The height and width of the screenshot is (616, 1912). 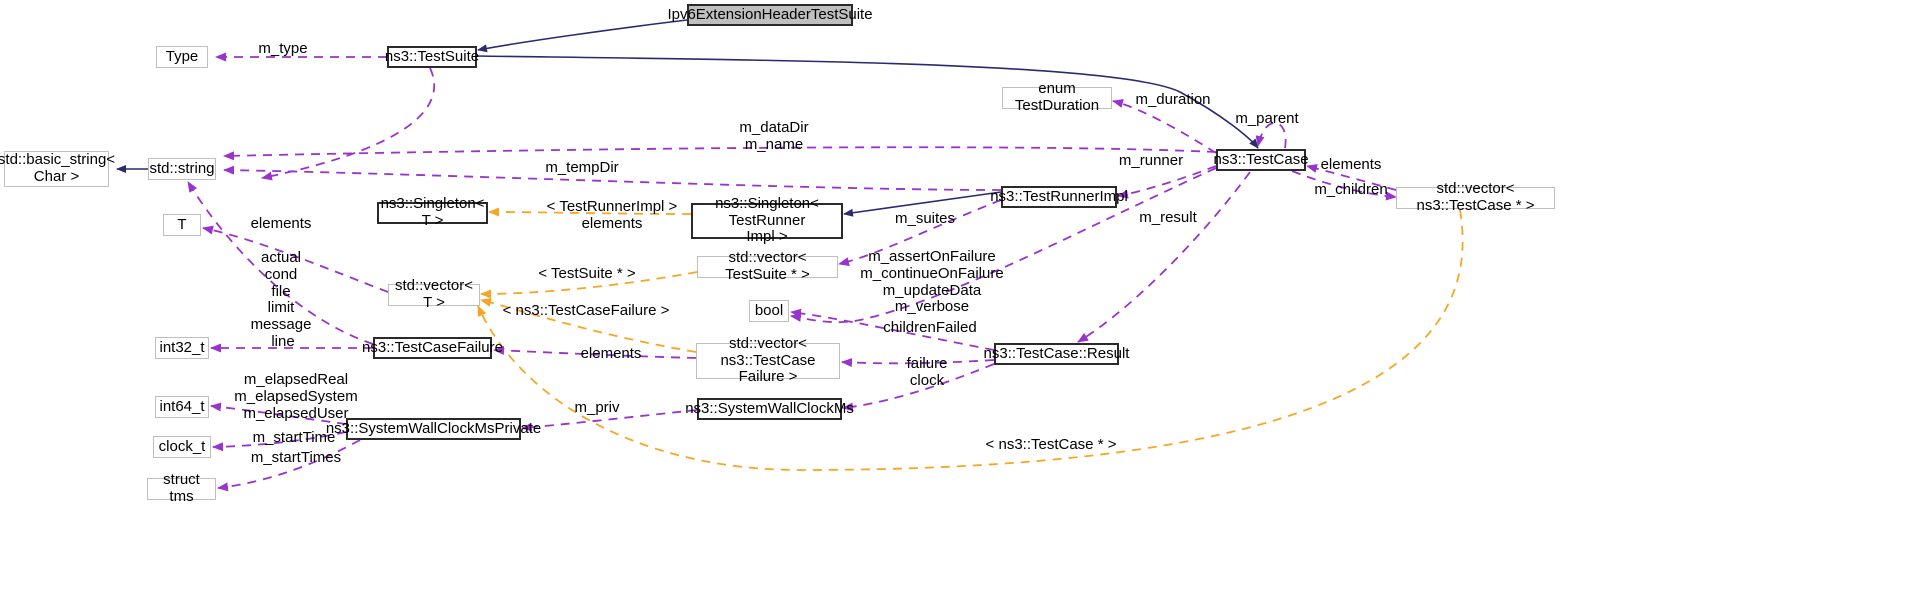 I want to click on class-node-ipv6suite: Ipv6ExtensionHeaderTestSuite, so click(x=770, y=15).